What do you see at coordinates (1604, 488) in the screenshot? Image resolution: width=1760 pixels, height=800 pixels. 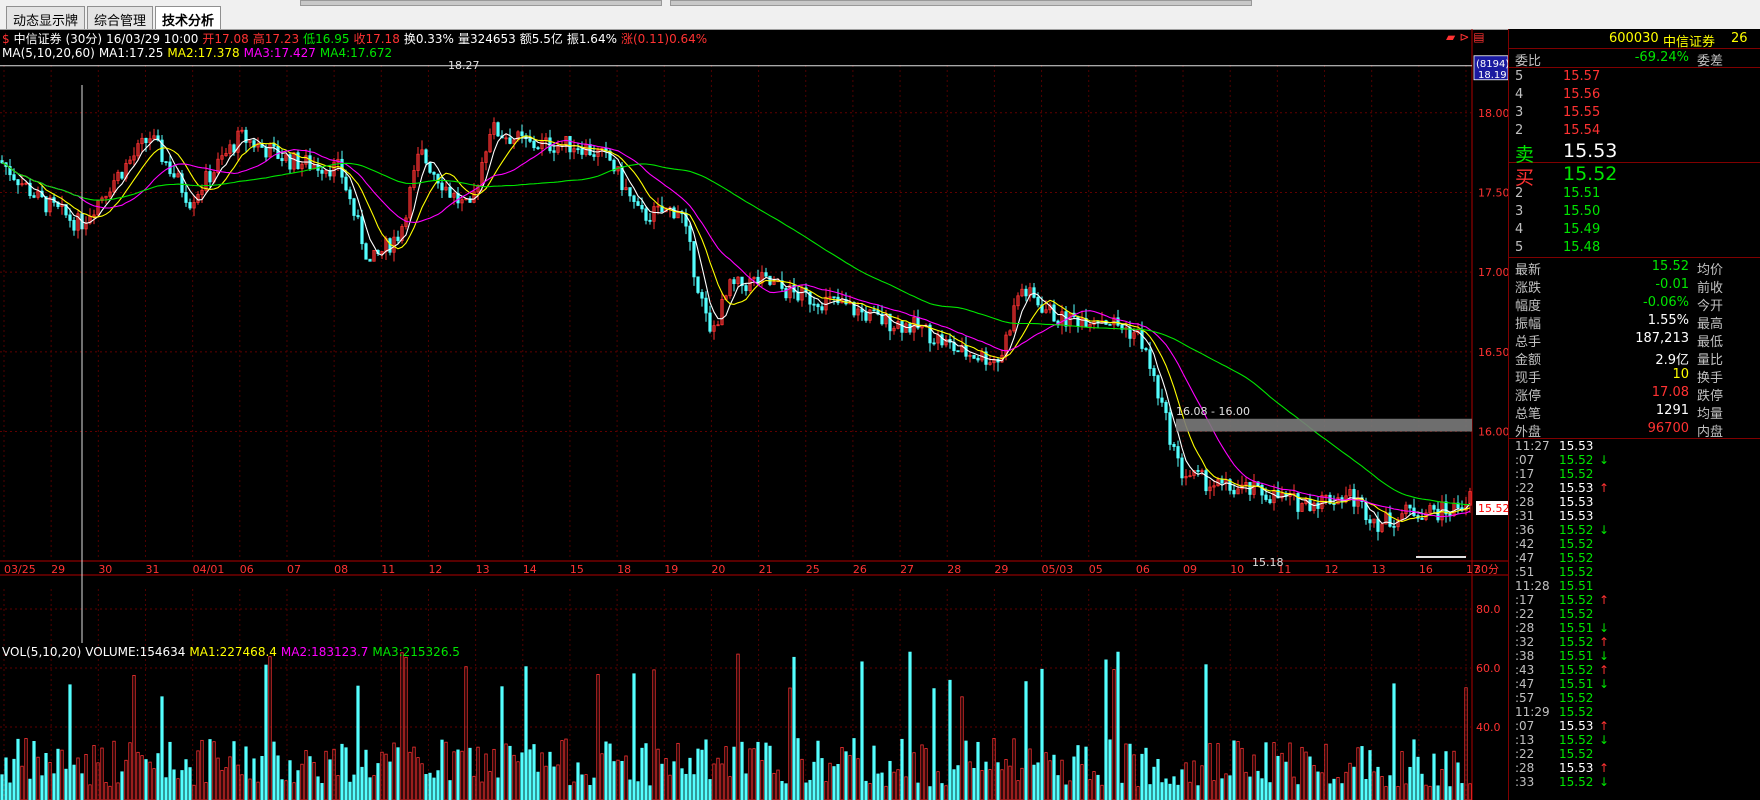 I see `arrow-up-icon: ↑` at bounding box center [1604, 488].